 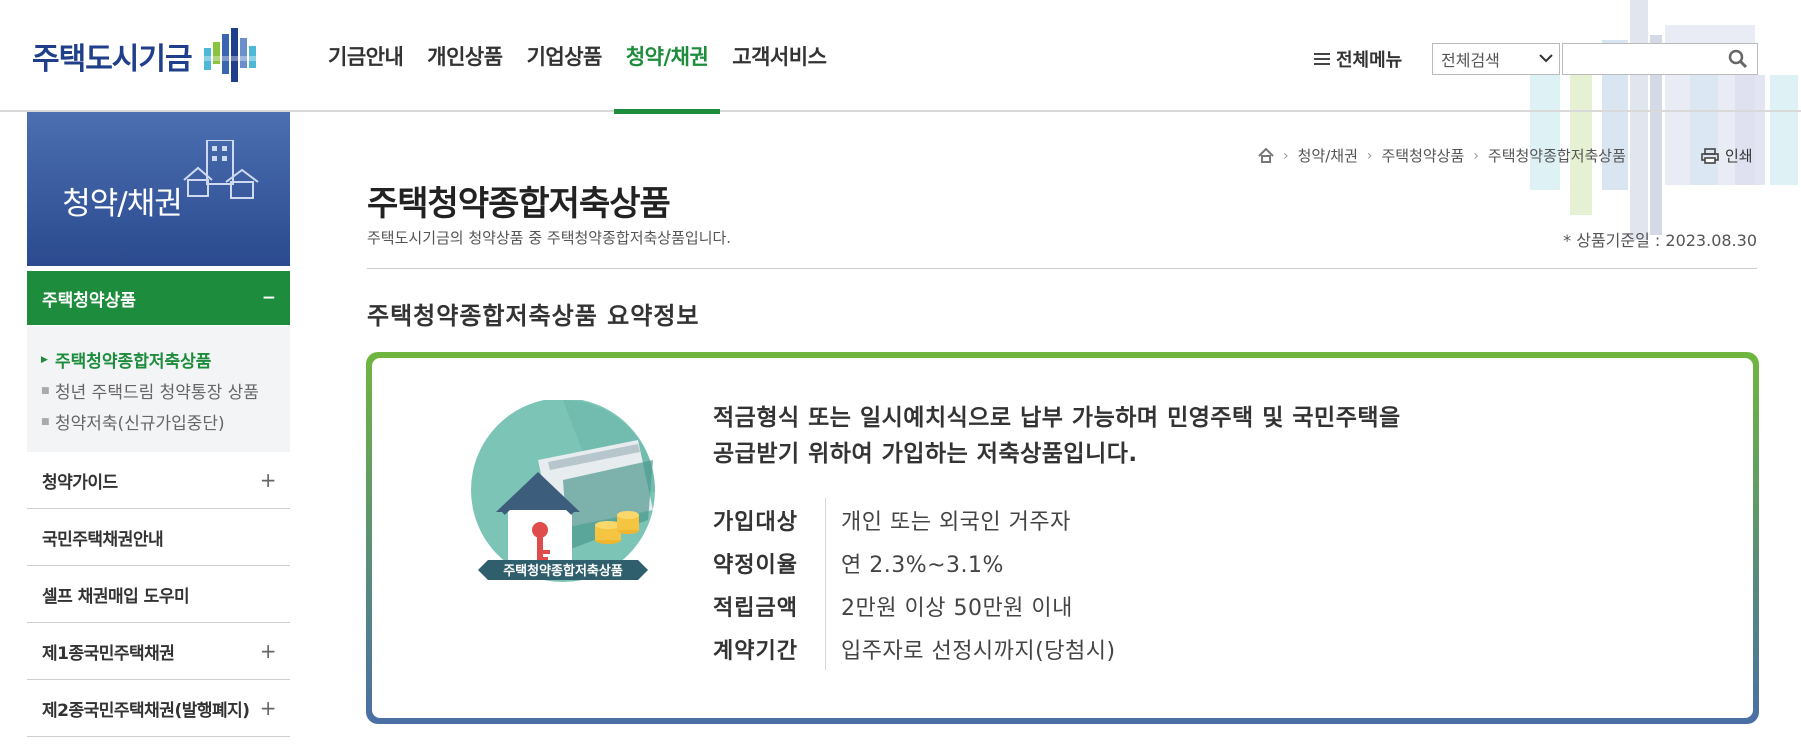 What do you see at coordinates (956, 522) in the screenshot?
I see `info-value: 개인 또는 외국인 거주자` at bounding box center [956, 522].